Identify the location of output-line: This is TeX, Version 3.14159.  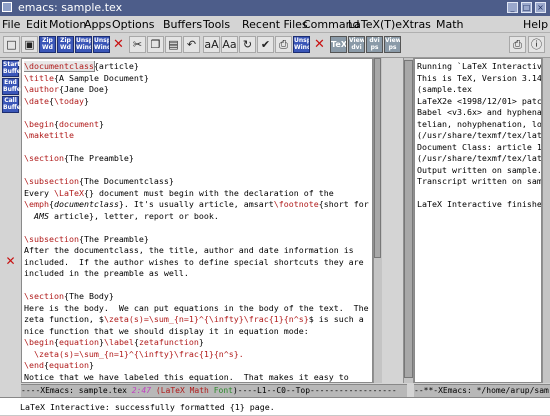
(479, 77).